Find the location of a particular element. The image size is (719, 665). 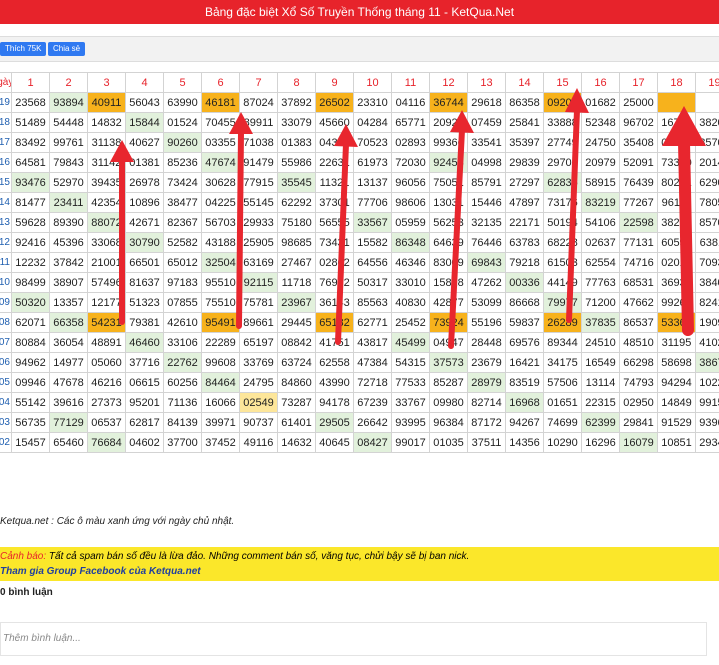

corner-header: Ngày is located at coordinates (6, 82).